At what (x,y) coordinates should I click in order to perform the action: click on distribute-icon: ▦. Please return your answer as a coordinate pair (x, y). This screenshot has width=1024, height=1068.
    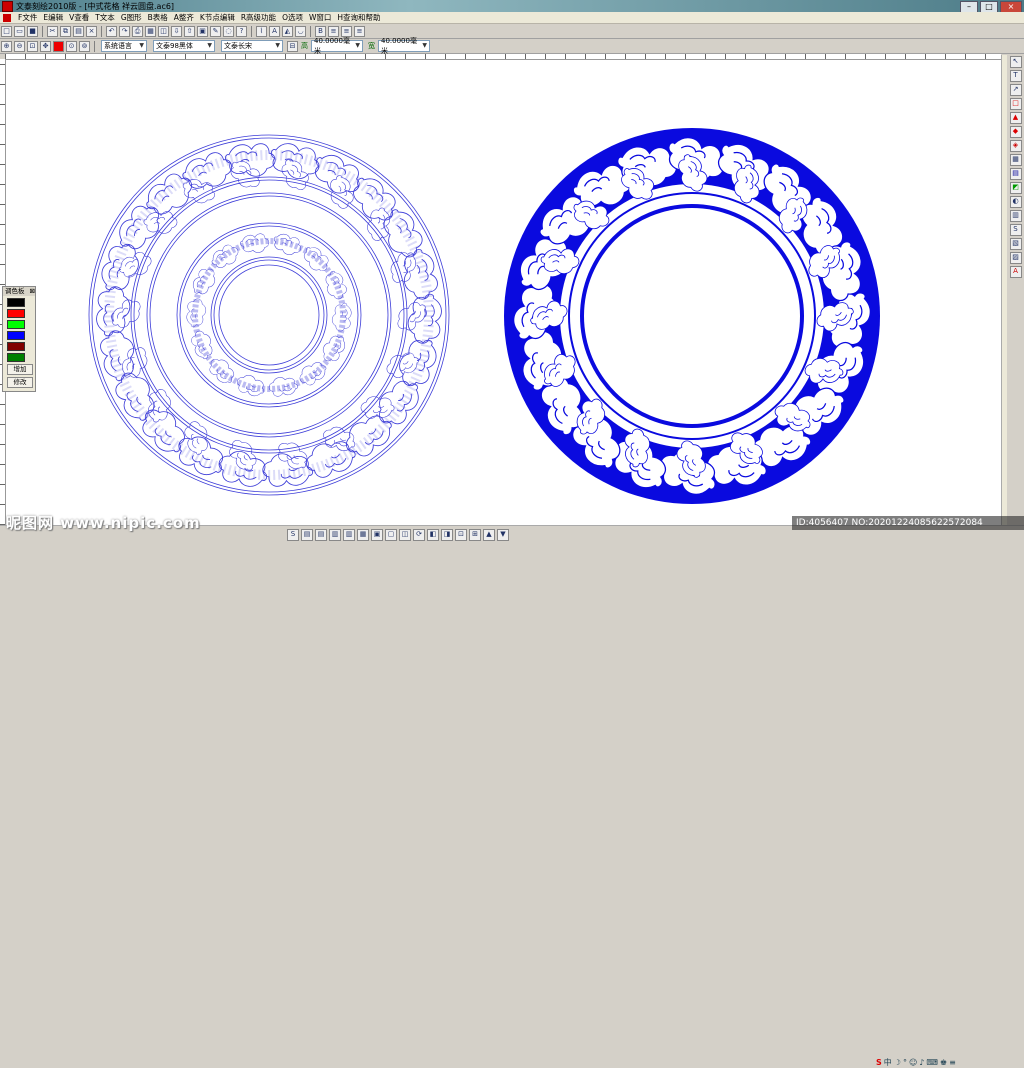
    Looking at the image, I should click on (363, 535).